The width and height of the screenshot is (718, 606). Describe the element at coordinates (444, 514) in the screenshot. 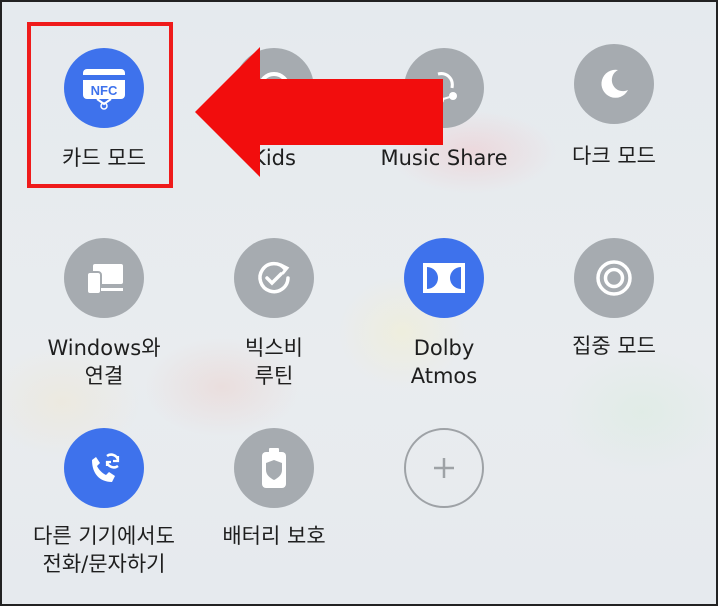

I see `add-tile-button` at that location.